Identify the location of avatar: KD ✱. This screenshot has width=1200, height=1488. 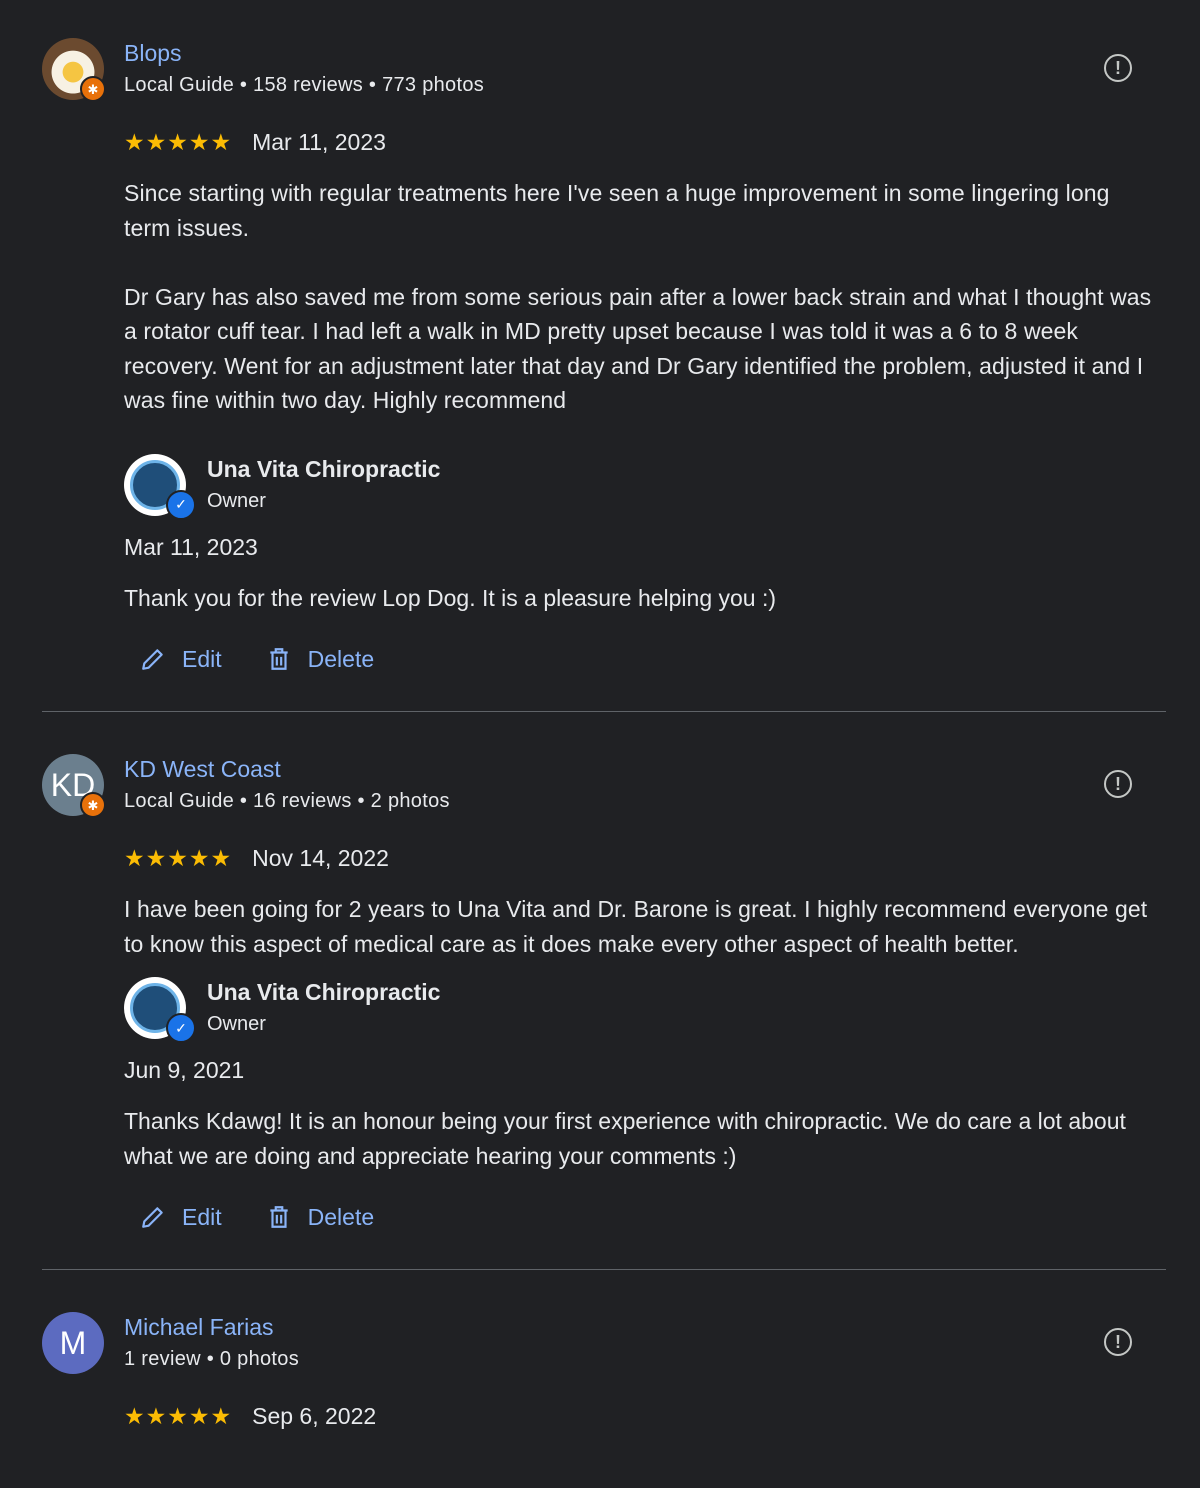
(74, 786).